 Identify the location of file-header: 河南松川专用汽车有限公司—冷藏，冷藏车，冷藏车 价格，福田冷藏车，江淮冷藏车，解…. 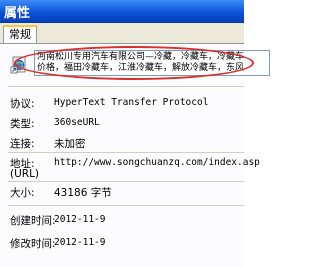
(139, 63).